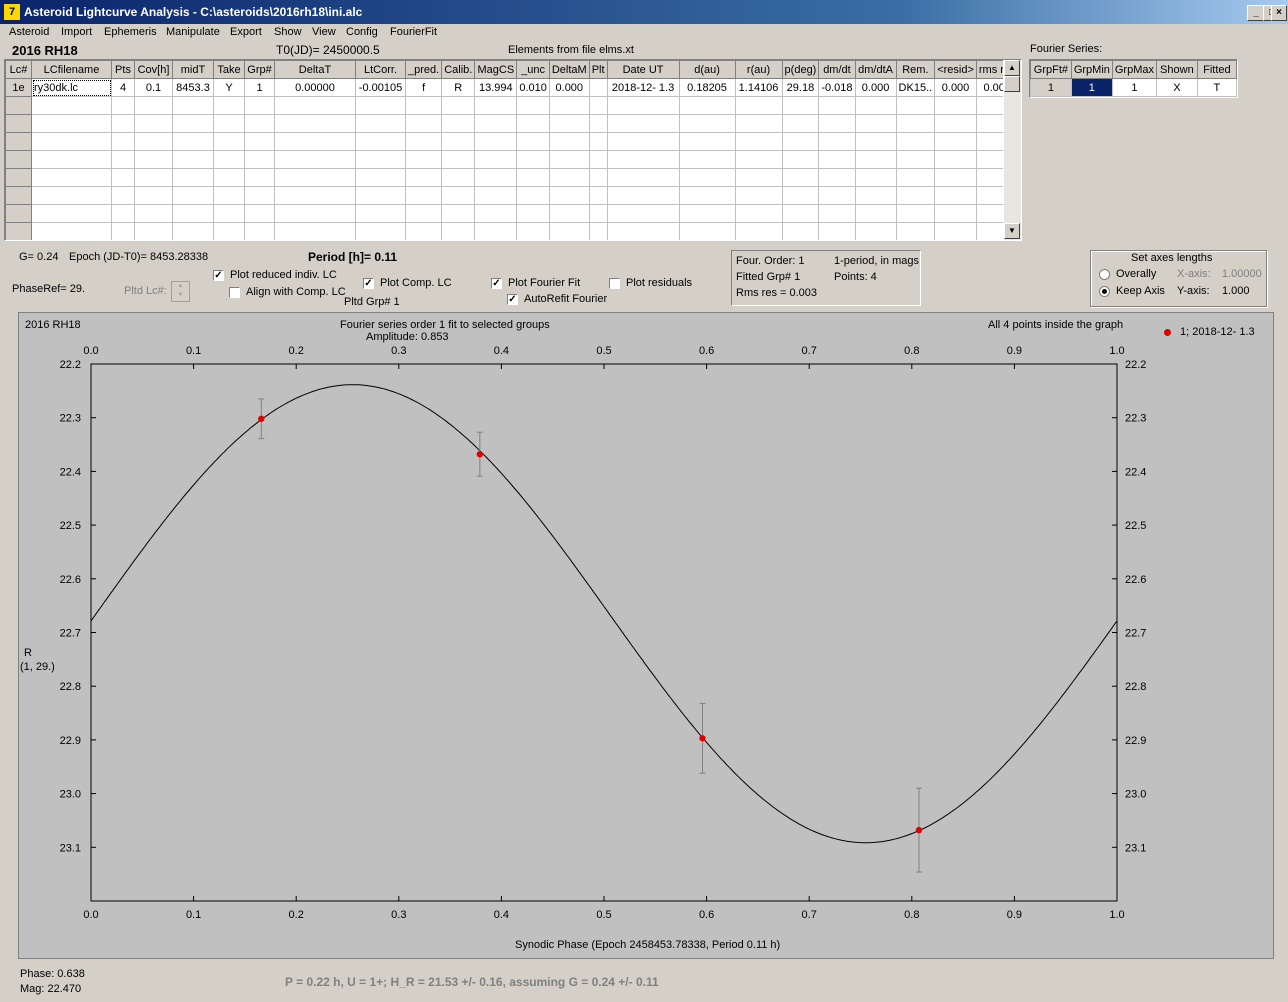  What do you see at coordinates (18, 87) in the screenshot?
I see `lc-row-header: 1e` at bounding box center [18, 87].